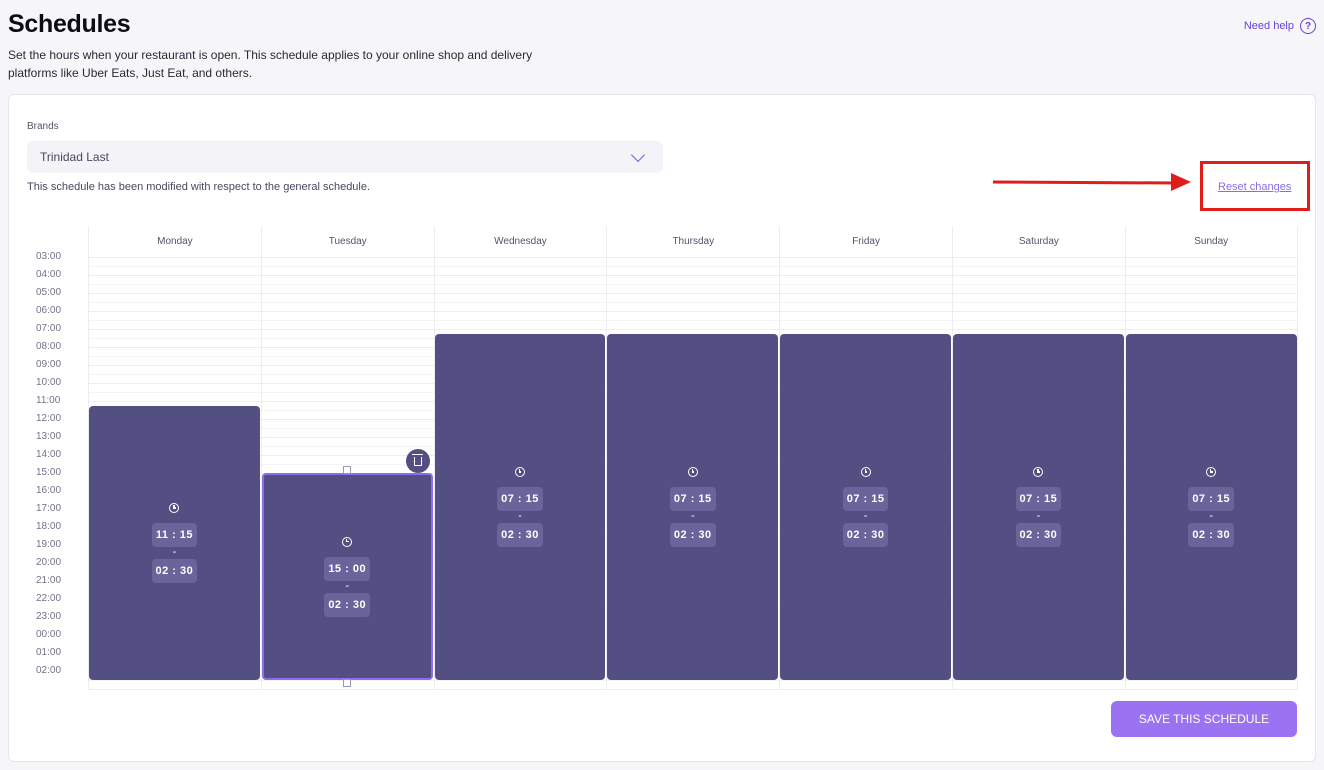  Describe the element at coordinates (417, 461) in the screenshot. I see `trash-icon` at that location.